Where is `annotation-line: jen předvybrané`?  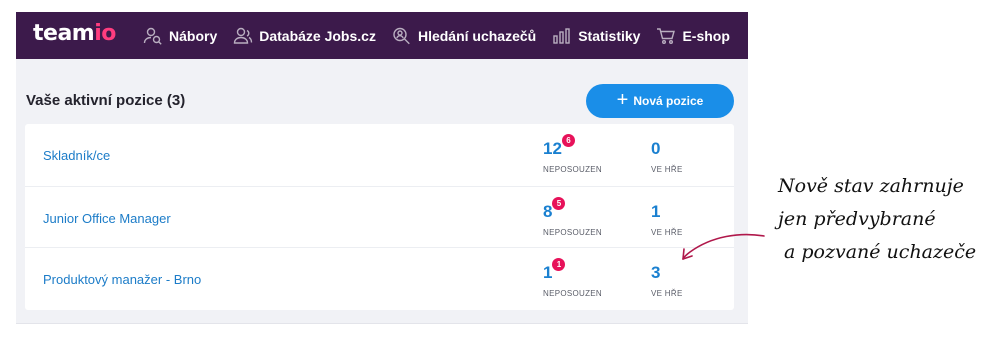
annotation-line: jen předvybrané is located at coordinates (857, 219).